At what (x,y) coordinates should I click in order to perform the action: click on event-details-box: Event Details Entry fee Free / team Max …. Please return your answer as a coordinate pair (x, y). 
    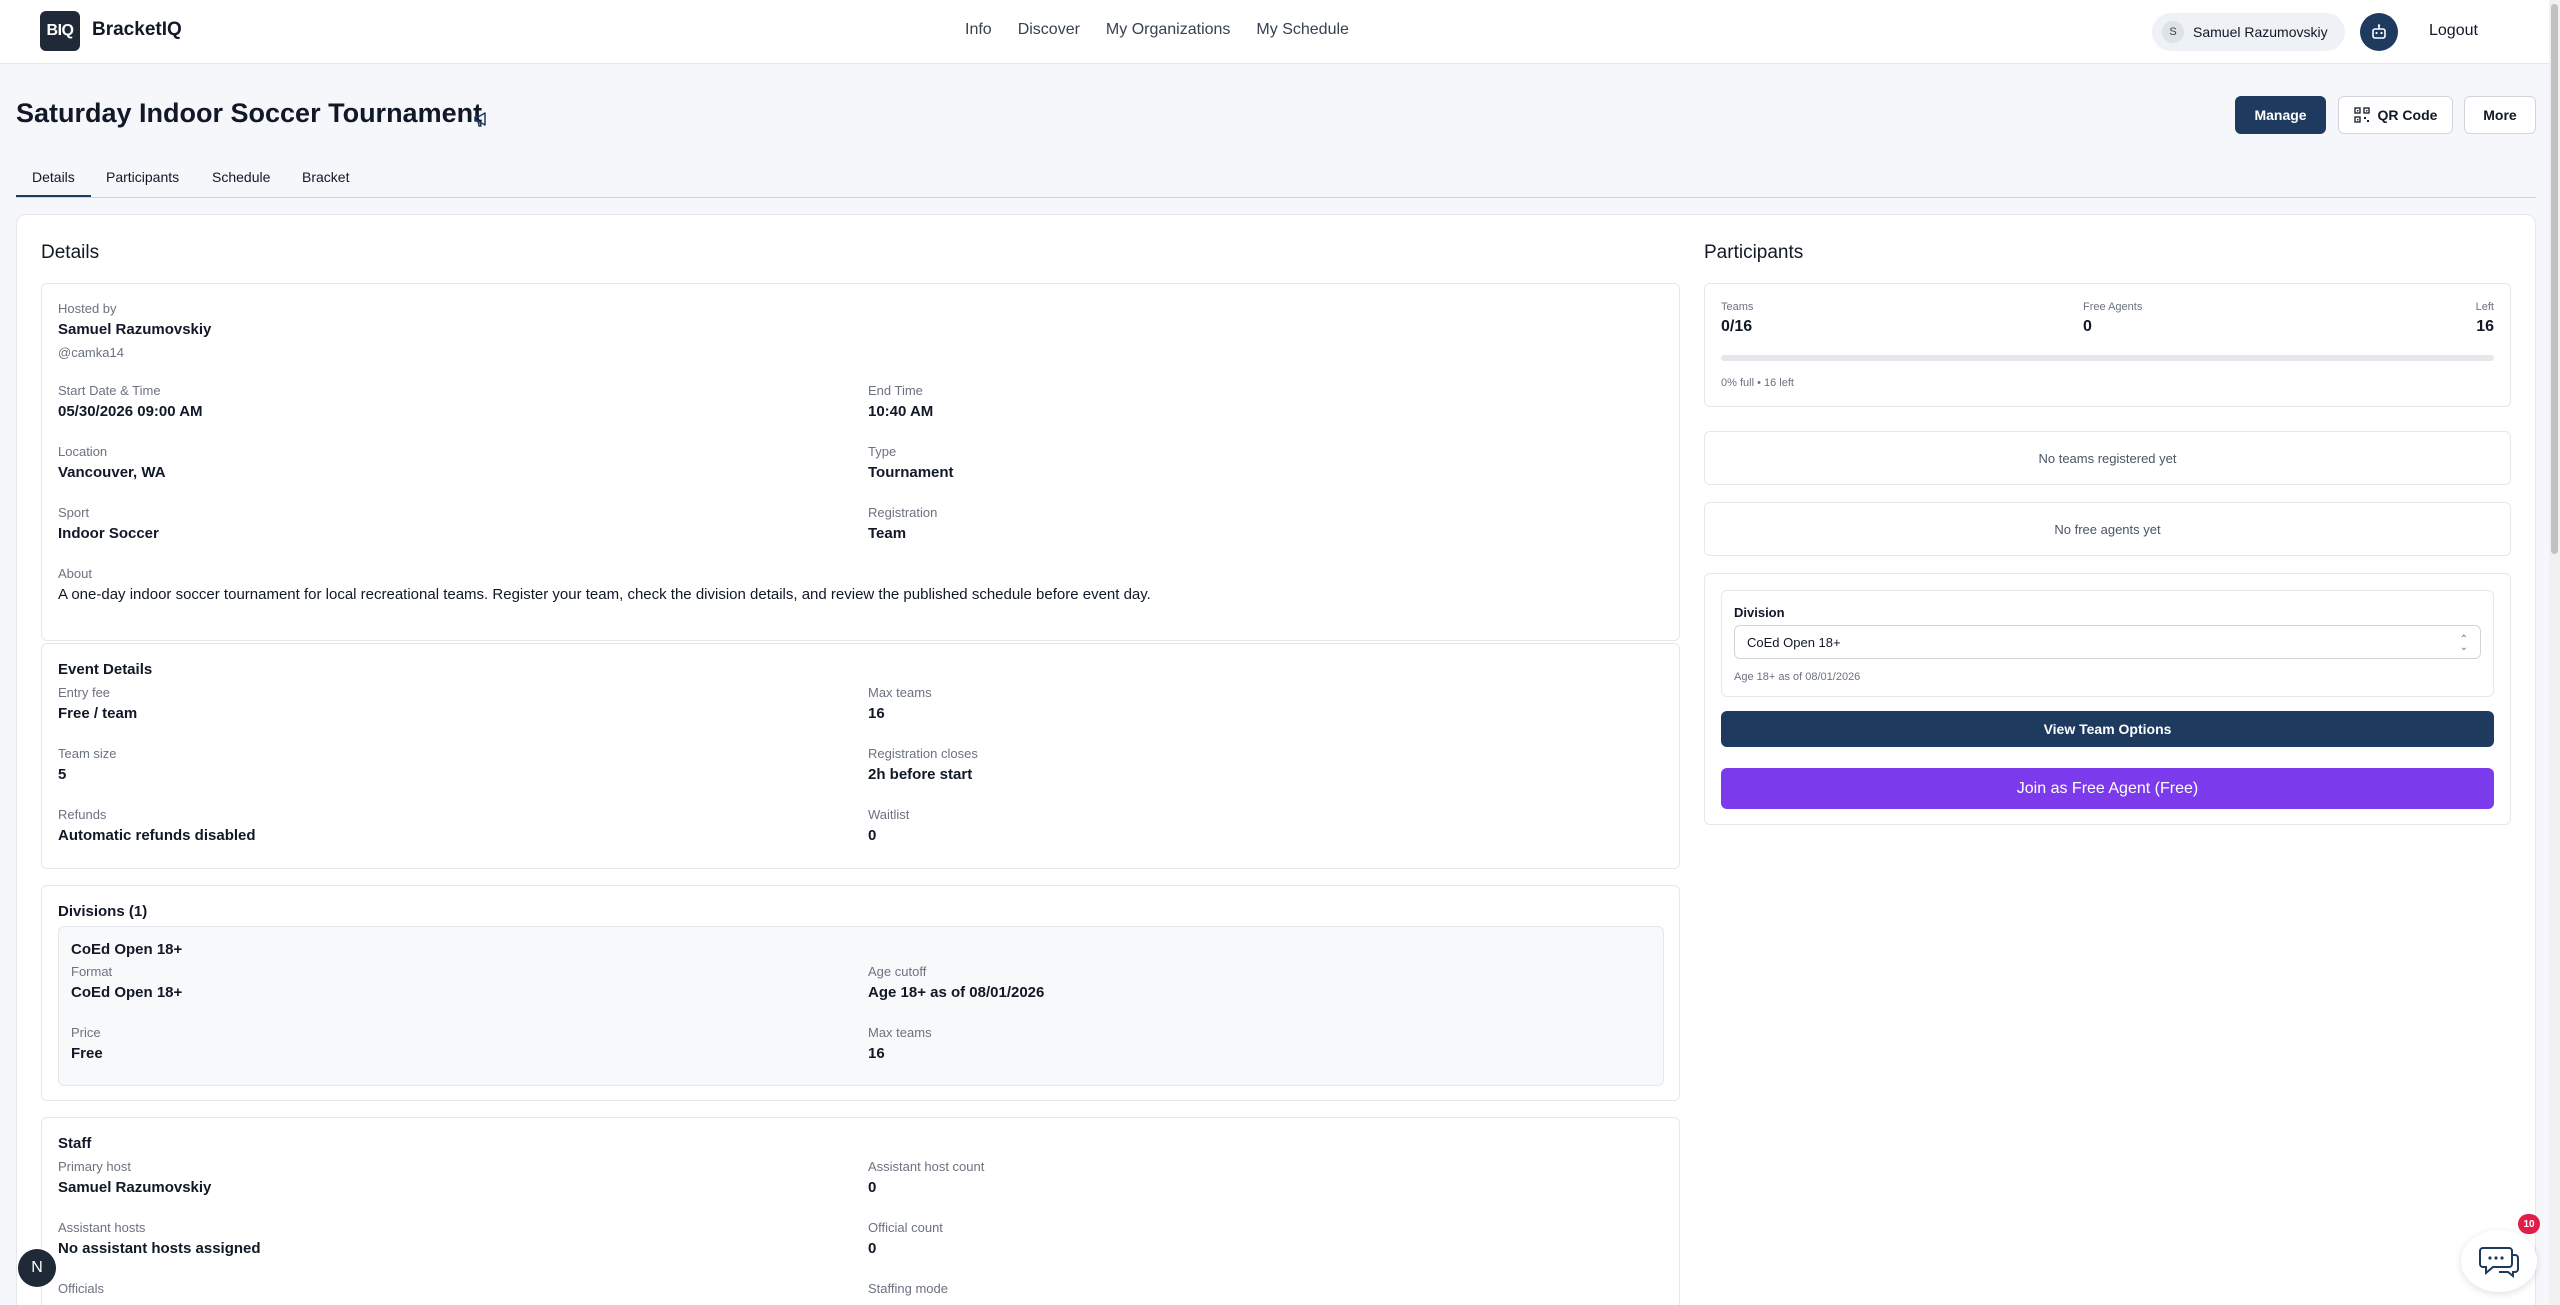
    Looking at the image, I should click on (860, 756).